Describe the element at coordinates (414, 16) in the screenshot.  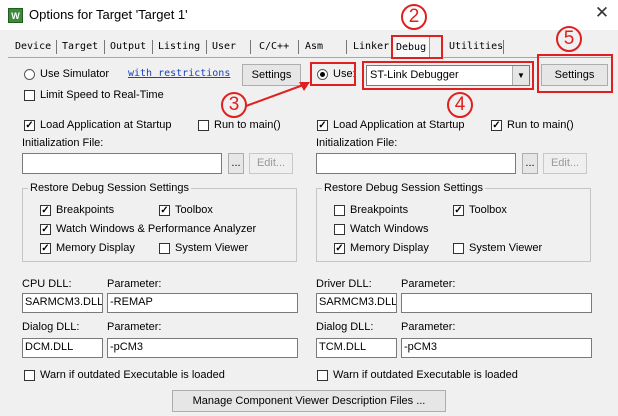
I see `annotation-number-2: 2` at that location.